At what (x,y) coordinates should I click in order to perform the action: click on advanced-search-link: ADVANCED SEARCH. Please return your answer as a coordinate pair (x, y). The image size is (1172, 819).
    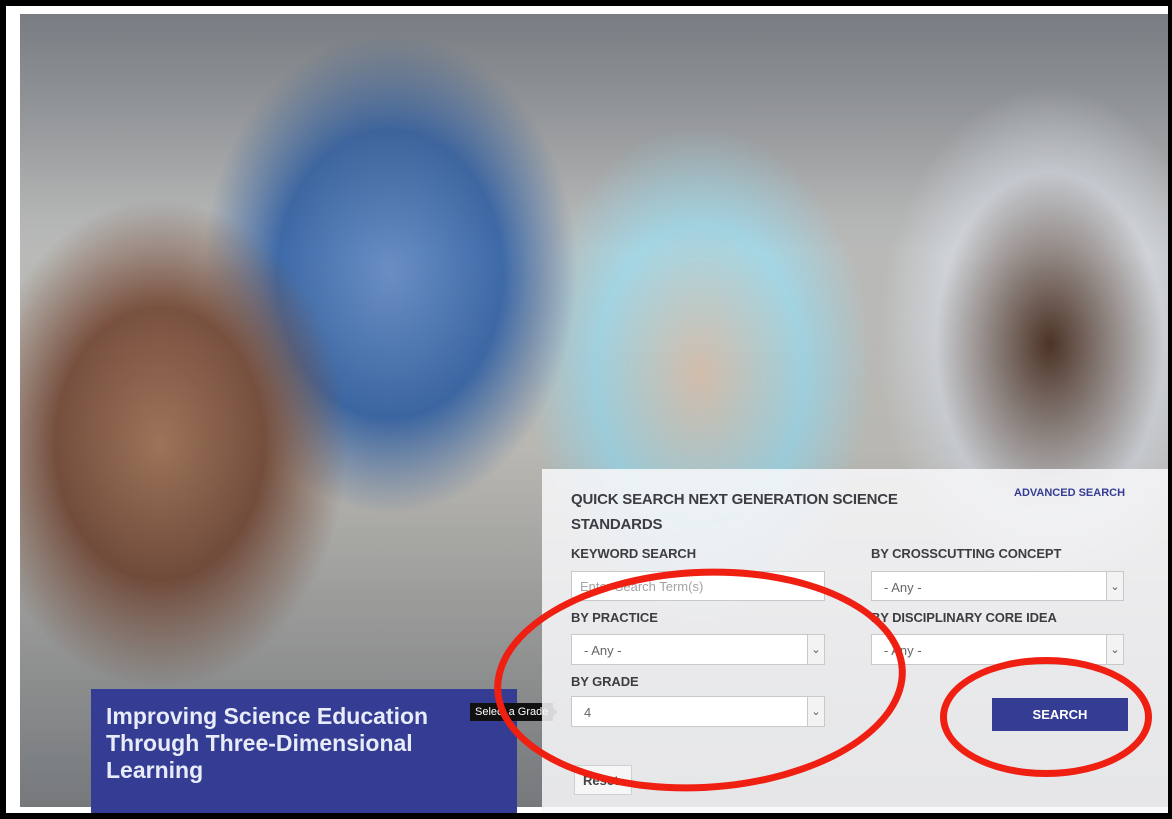
    Looking at the image, I should click on (1069, 493).